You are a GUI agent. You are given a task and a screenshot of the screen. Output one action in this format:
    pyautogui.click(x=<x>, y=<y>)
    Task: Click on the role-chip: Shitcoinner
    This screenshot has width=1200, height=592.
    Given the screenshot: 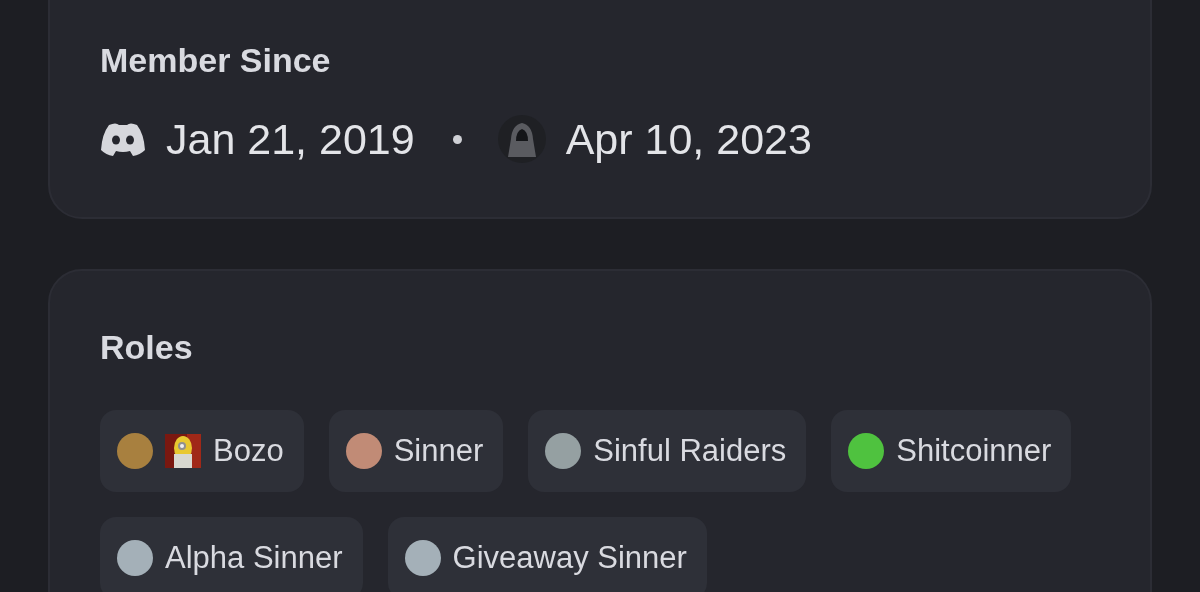 What is the action you would take?
    pyautogui.click(x=951, y=451)
    